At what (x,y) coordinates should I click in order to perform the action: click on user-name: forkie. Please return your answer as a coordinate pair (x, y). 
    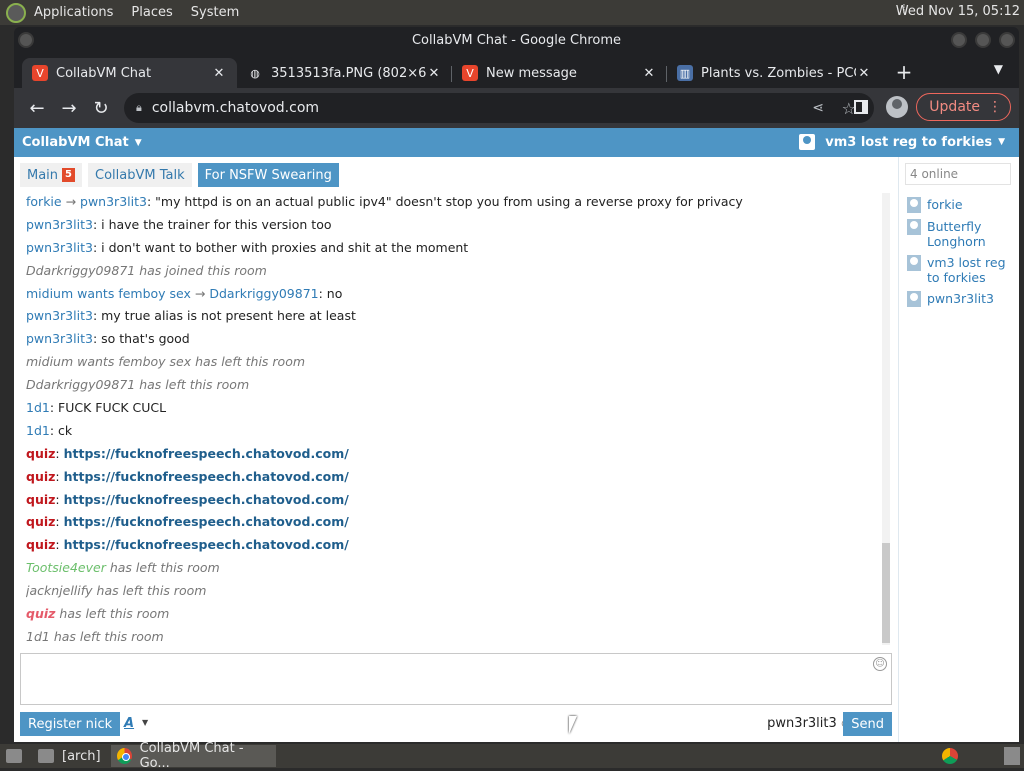
    Looking at the image, I should click on (945, 204).